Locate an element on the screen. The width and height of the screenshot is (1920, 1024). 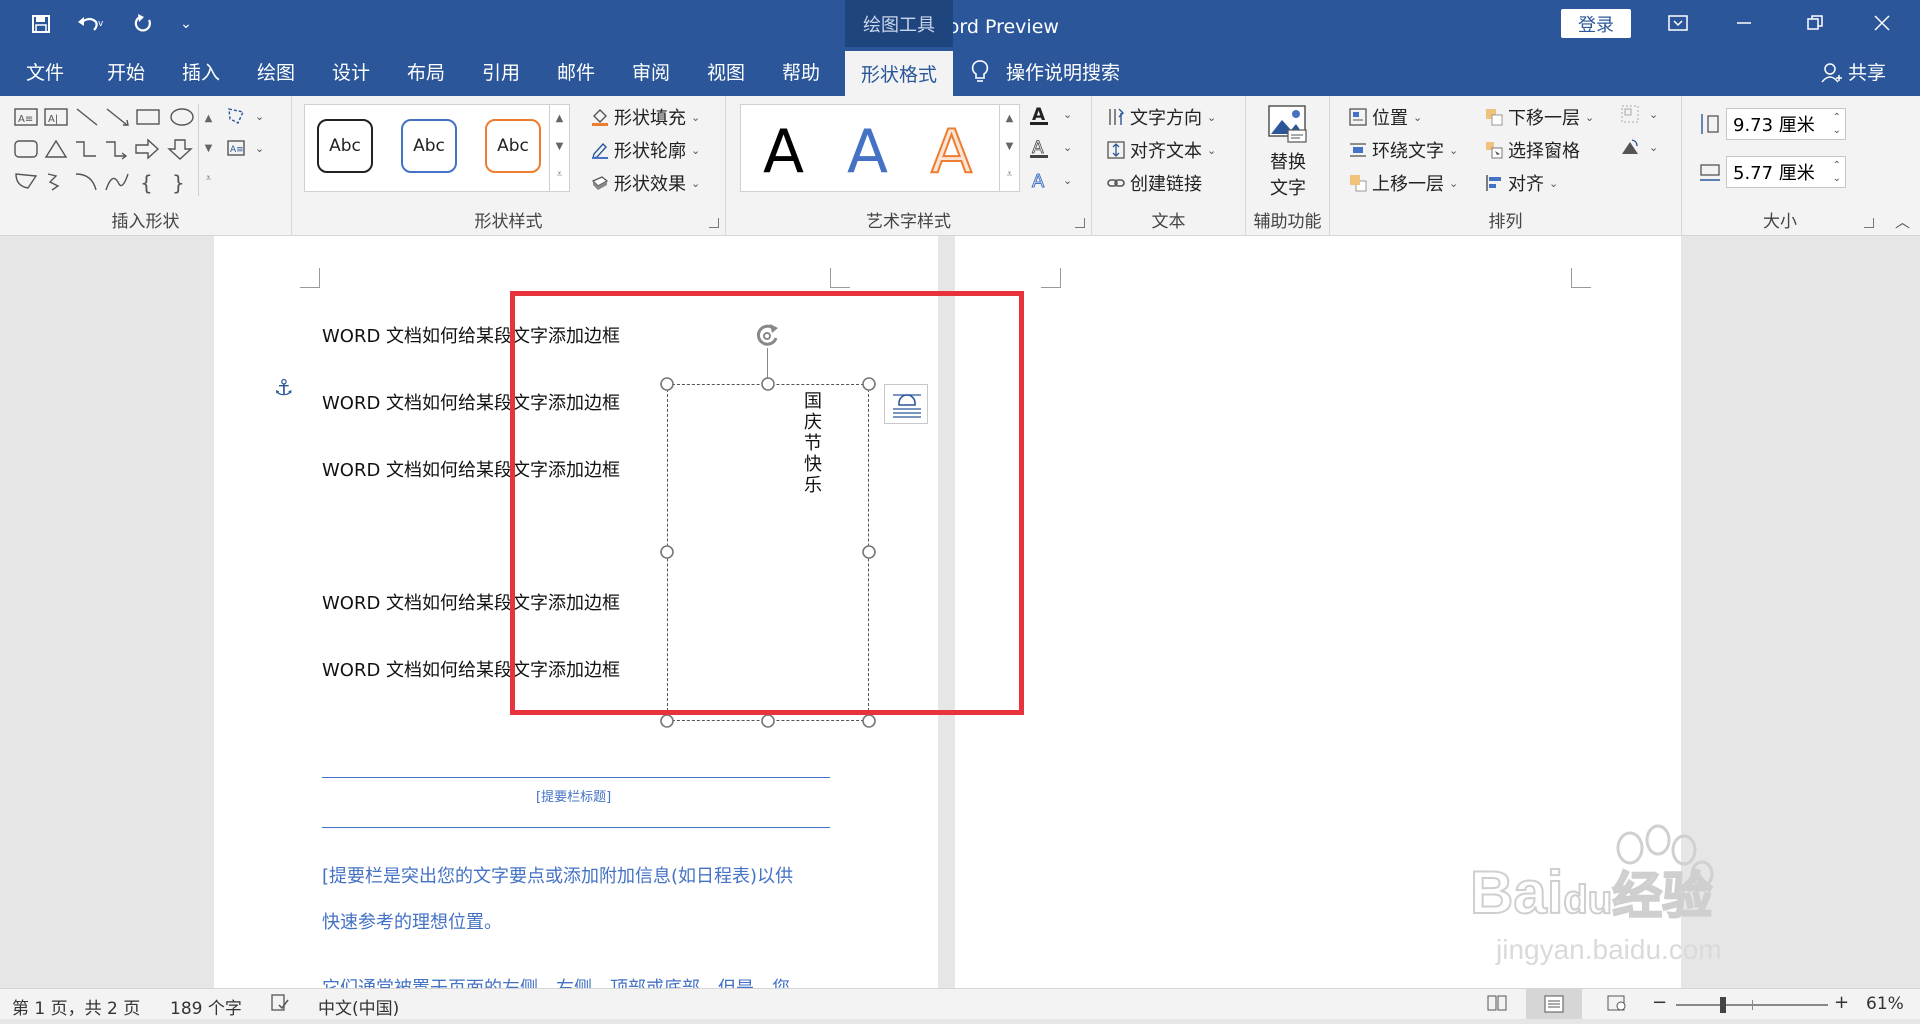
read-mode-icon is located at coordinates (1497, 1005).